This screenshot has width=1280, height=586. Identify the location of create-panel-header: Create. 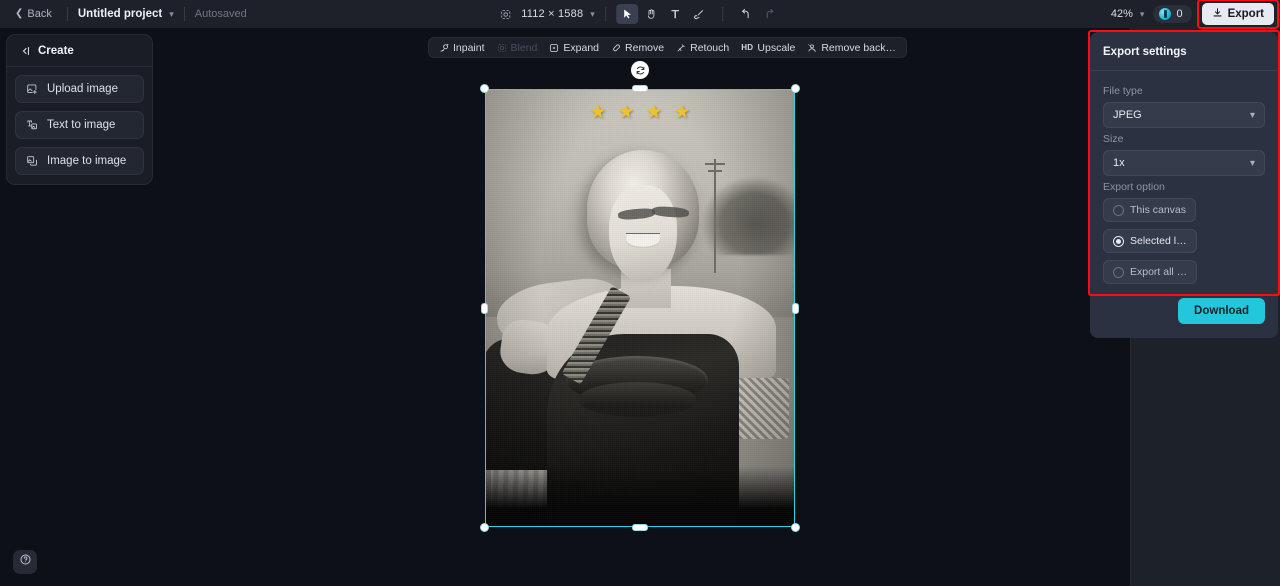
(79, 51).